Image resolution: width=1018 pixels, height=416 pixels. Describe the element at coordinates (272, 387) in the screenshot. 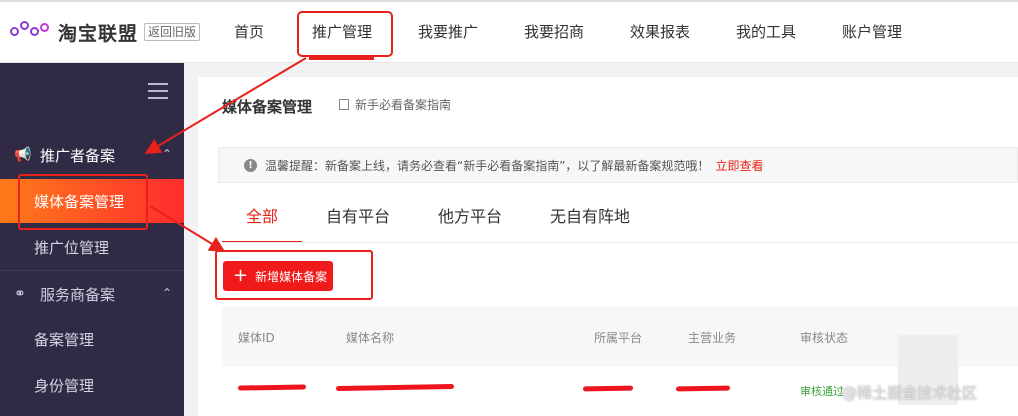

I see `redacted-media-id` at that location.